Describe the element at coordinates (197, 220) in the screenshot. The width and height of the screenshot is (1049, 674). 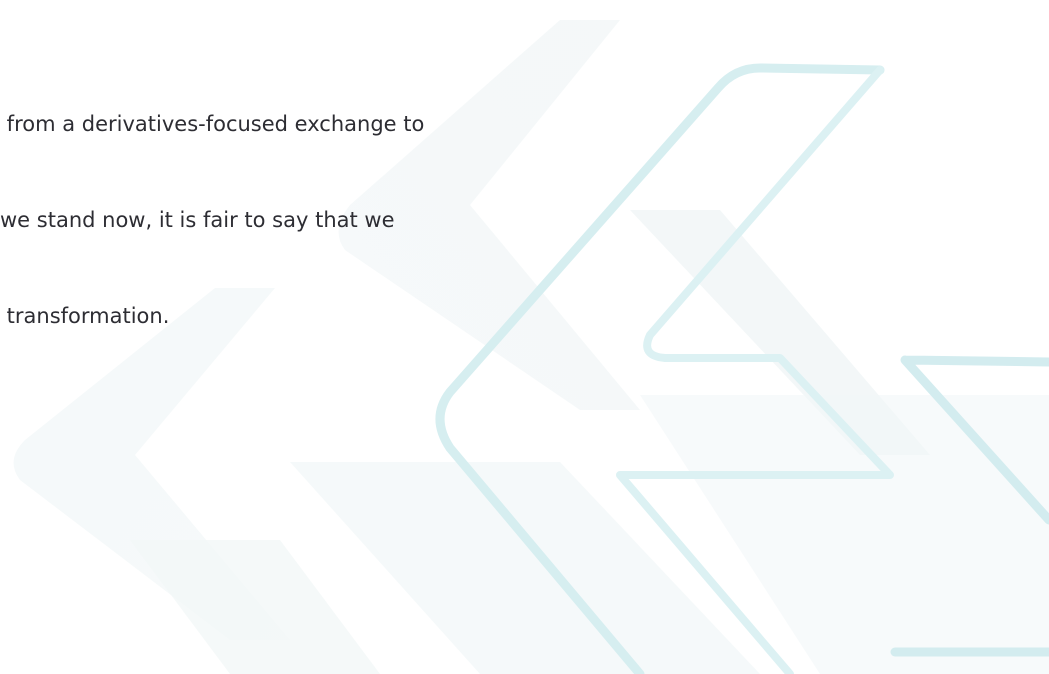
I see `paragraph-line-2: we stand now, it is fair to say that we` at that location.